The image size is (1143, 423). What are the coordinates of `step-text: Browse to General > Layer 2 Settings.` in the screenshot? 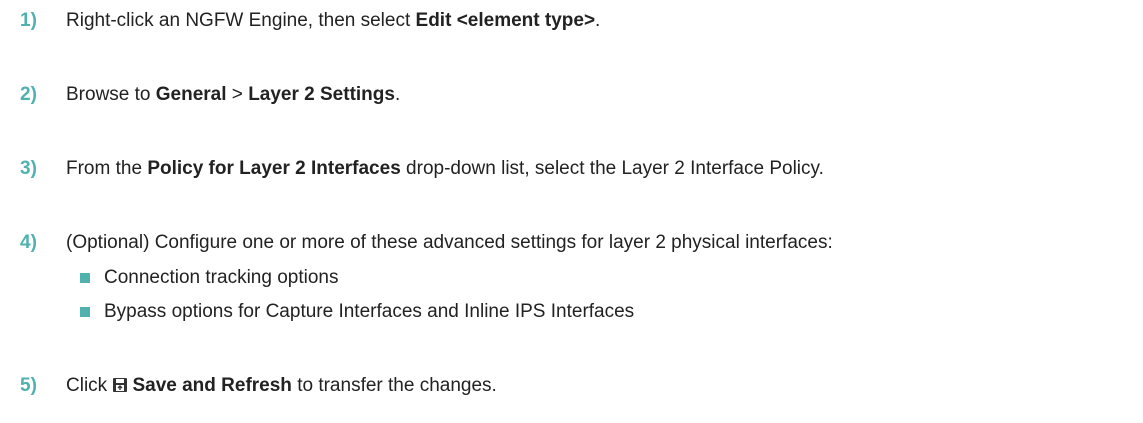 It's located at (233, 94).